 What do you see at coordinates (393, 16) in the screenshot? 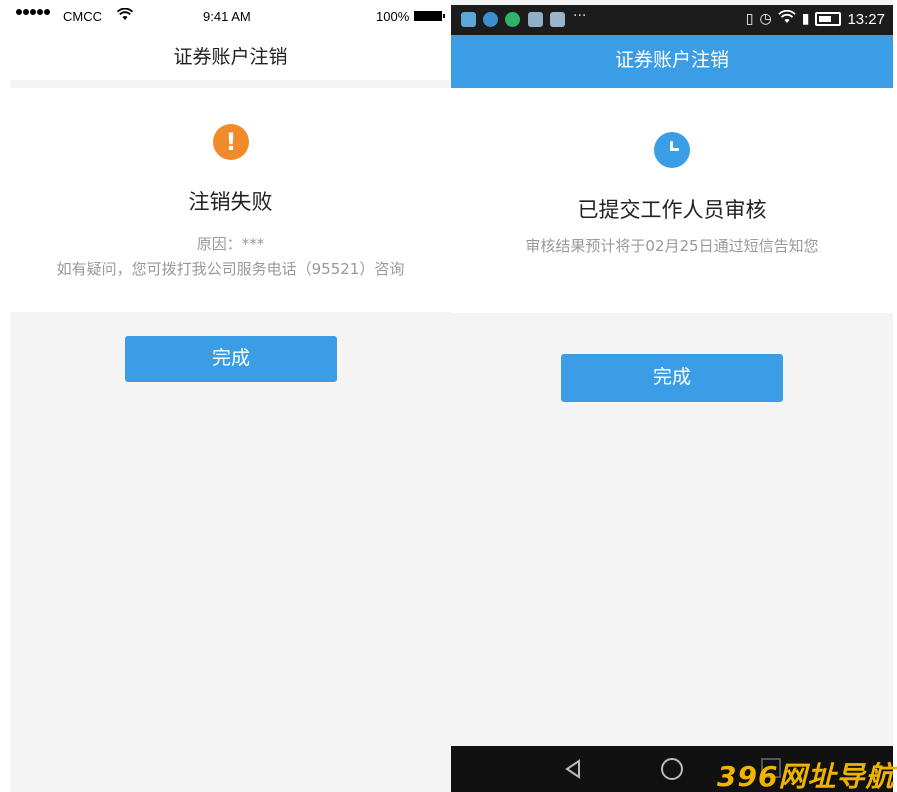
I see `battery-percent: 100%` at bounding box center [393, 16].